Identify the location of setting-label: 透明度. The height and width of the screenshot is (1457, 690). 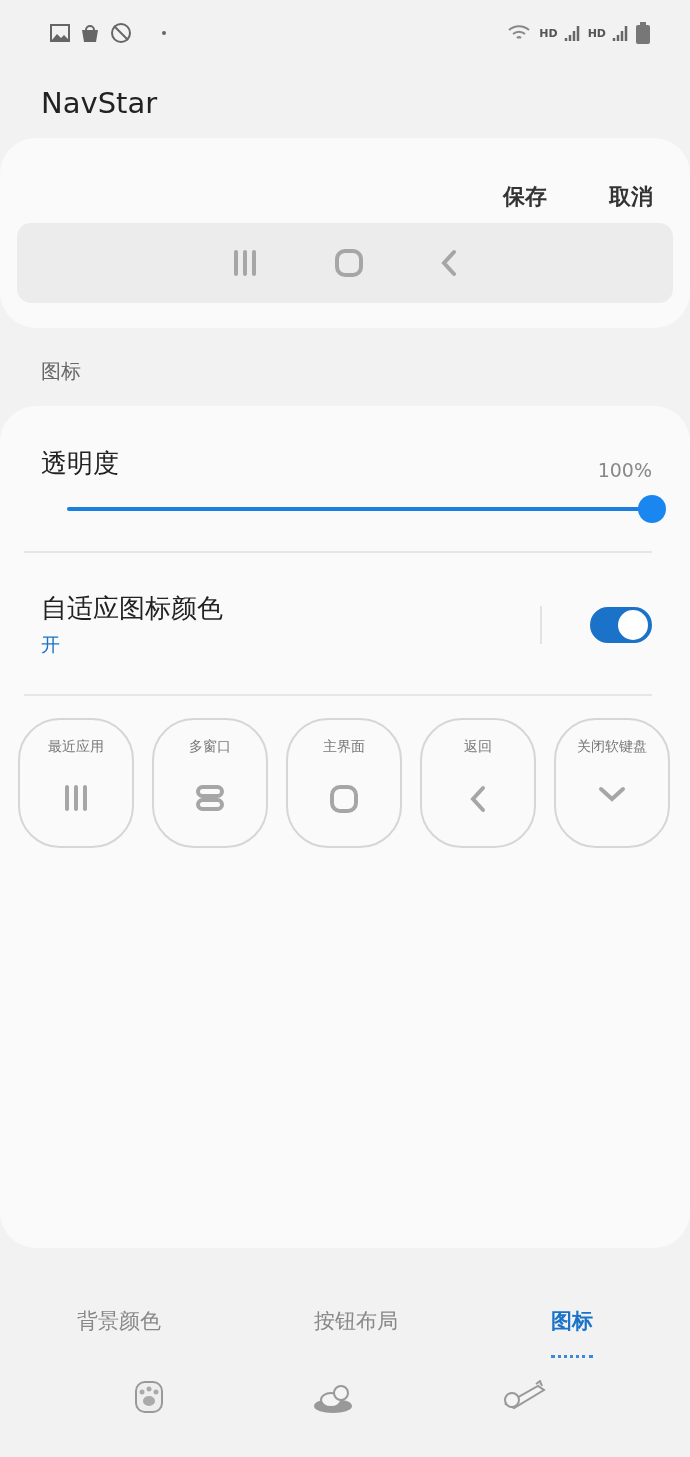
(80, 463).